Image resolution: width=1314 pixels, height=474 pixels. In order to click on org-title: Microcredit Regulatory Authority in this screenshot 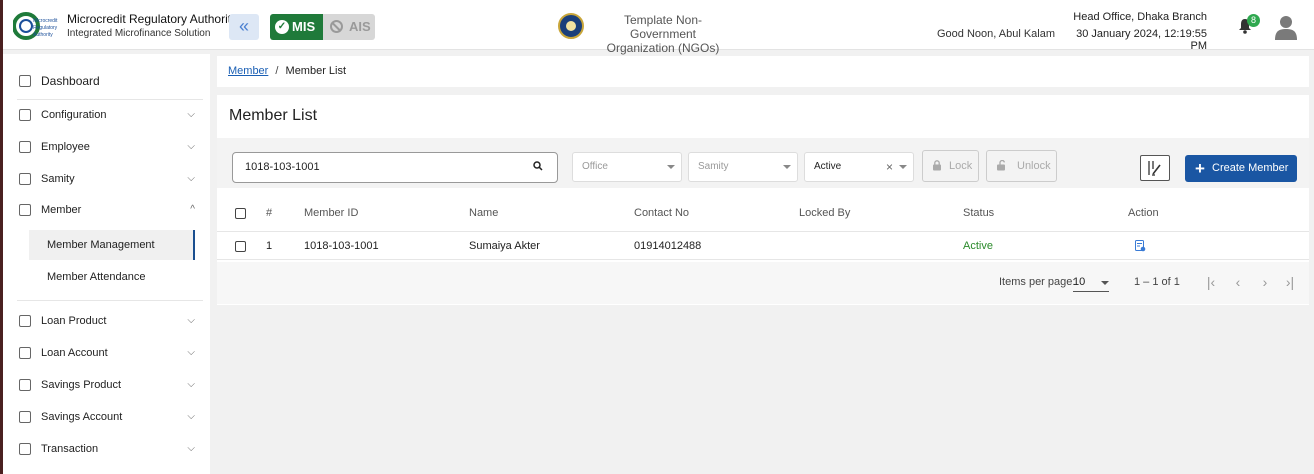, I will do `click(152, 19)`.